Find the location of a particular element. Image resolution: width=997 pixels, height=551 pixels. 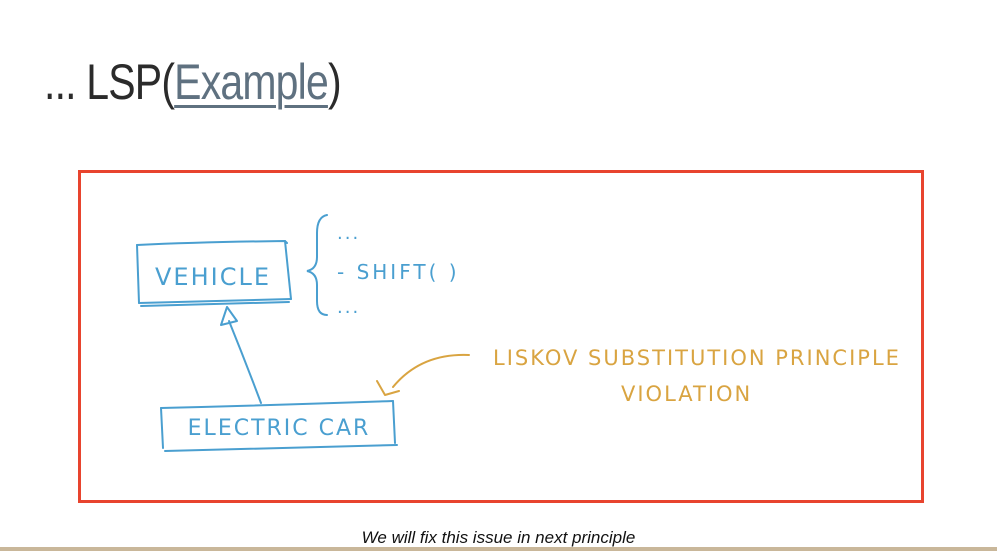

electric-car-class-label: ELECTRIC CAR is located at coordinates (279, 428).